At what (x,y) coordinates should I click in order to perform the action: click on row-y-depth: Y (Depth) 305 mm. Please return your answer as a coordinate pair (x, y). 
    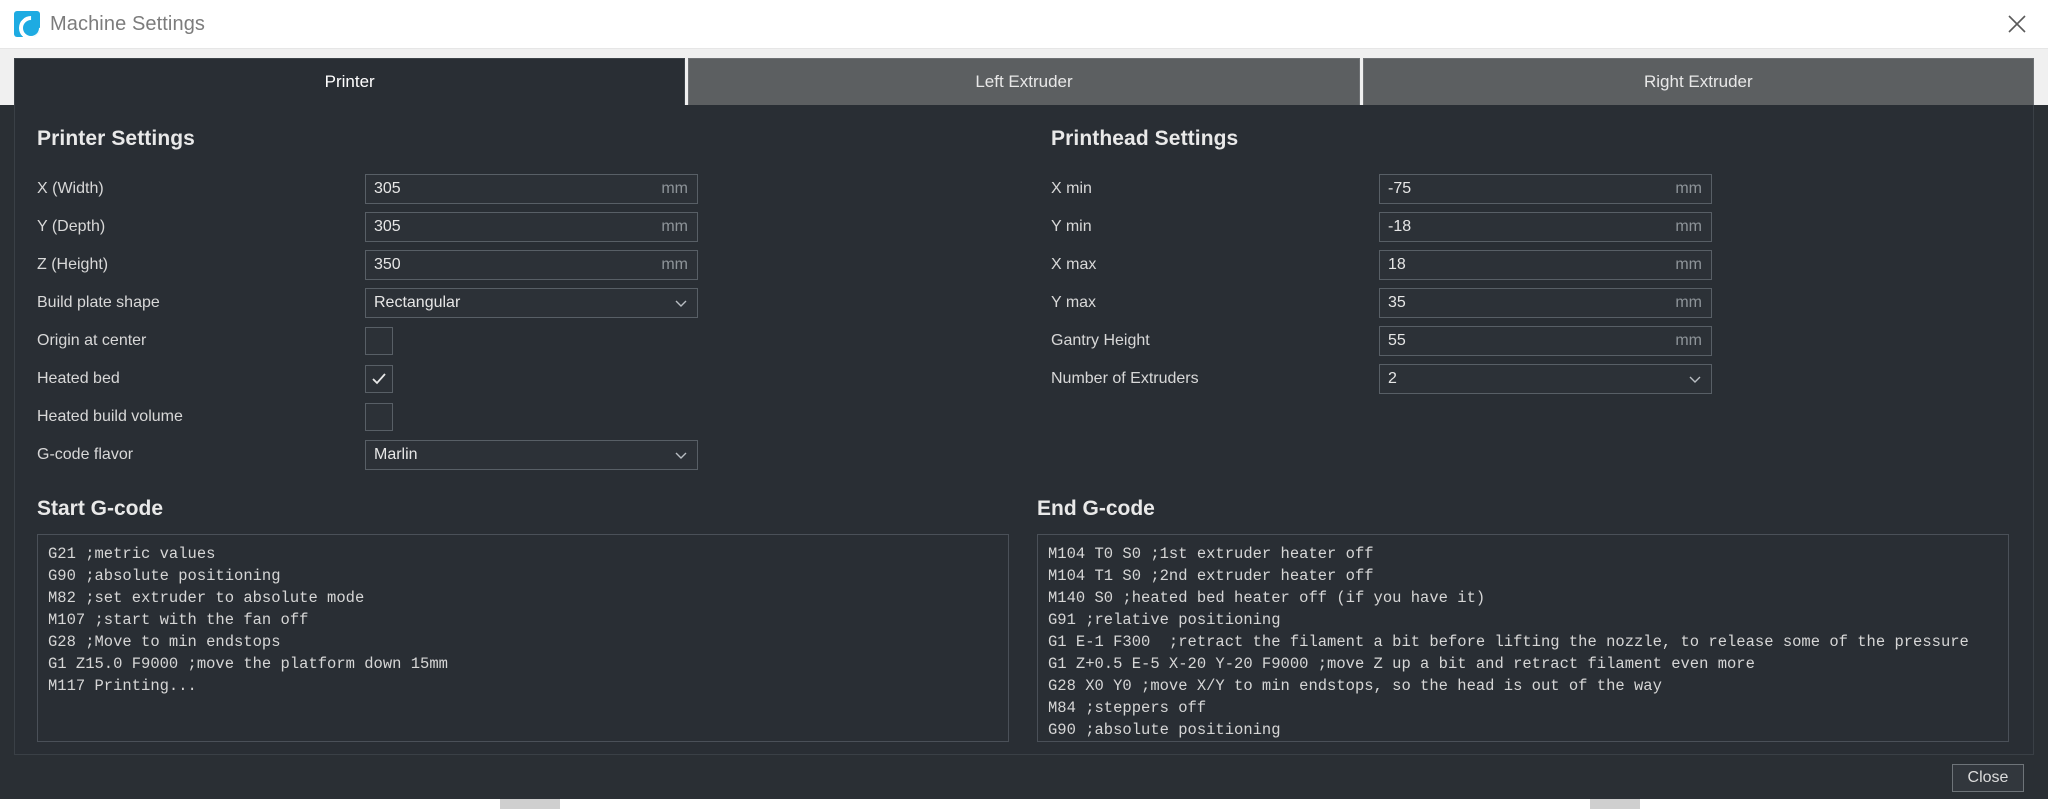
    Looking at the image, I should click on (530, 227).